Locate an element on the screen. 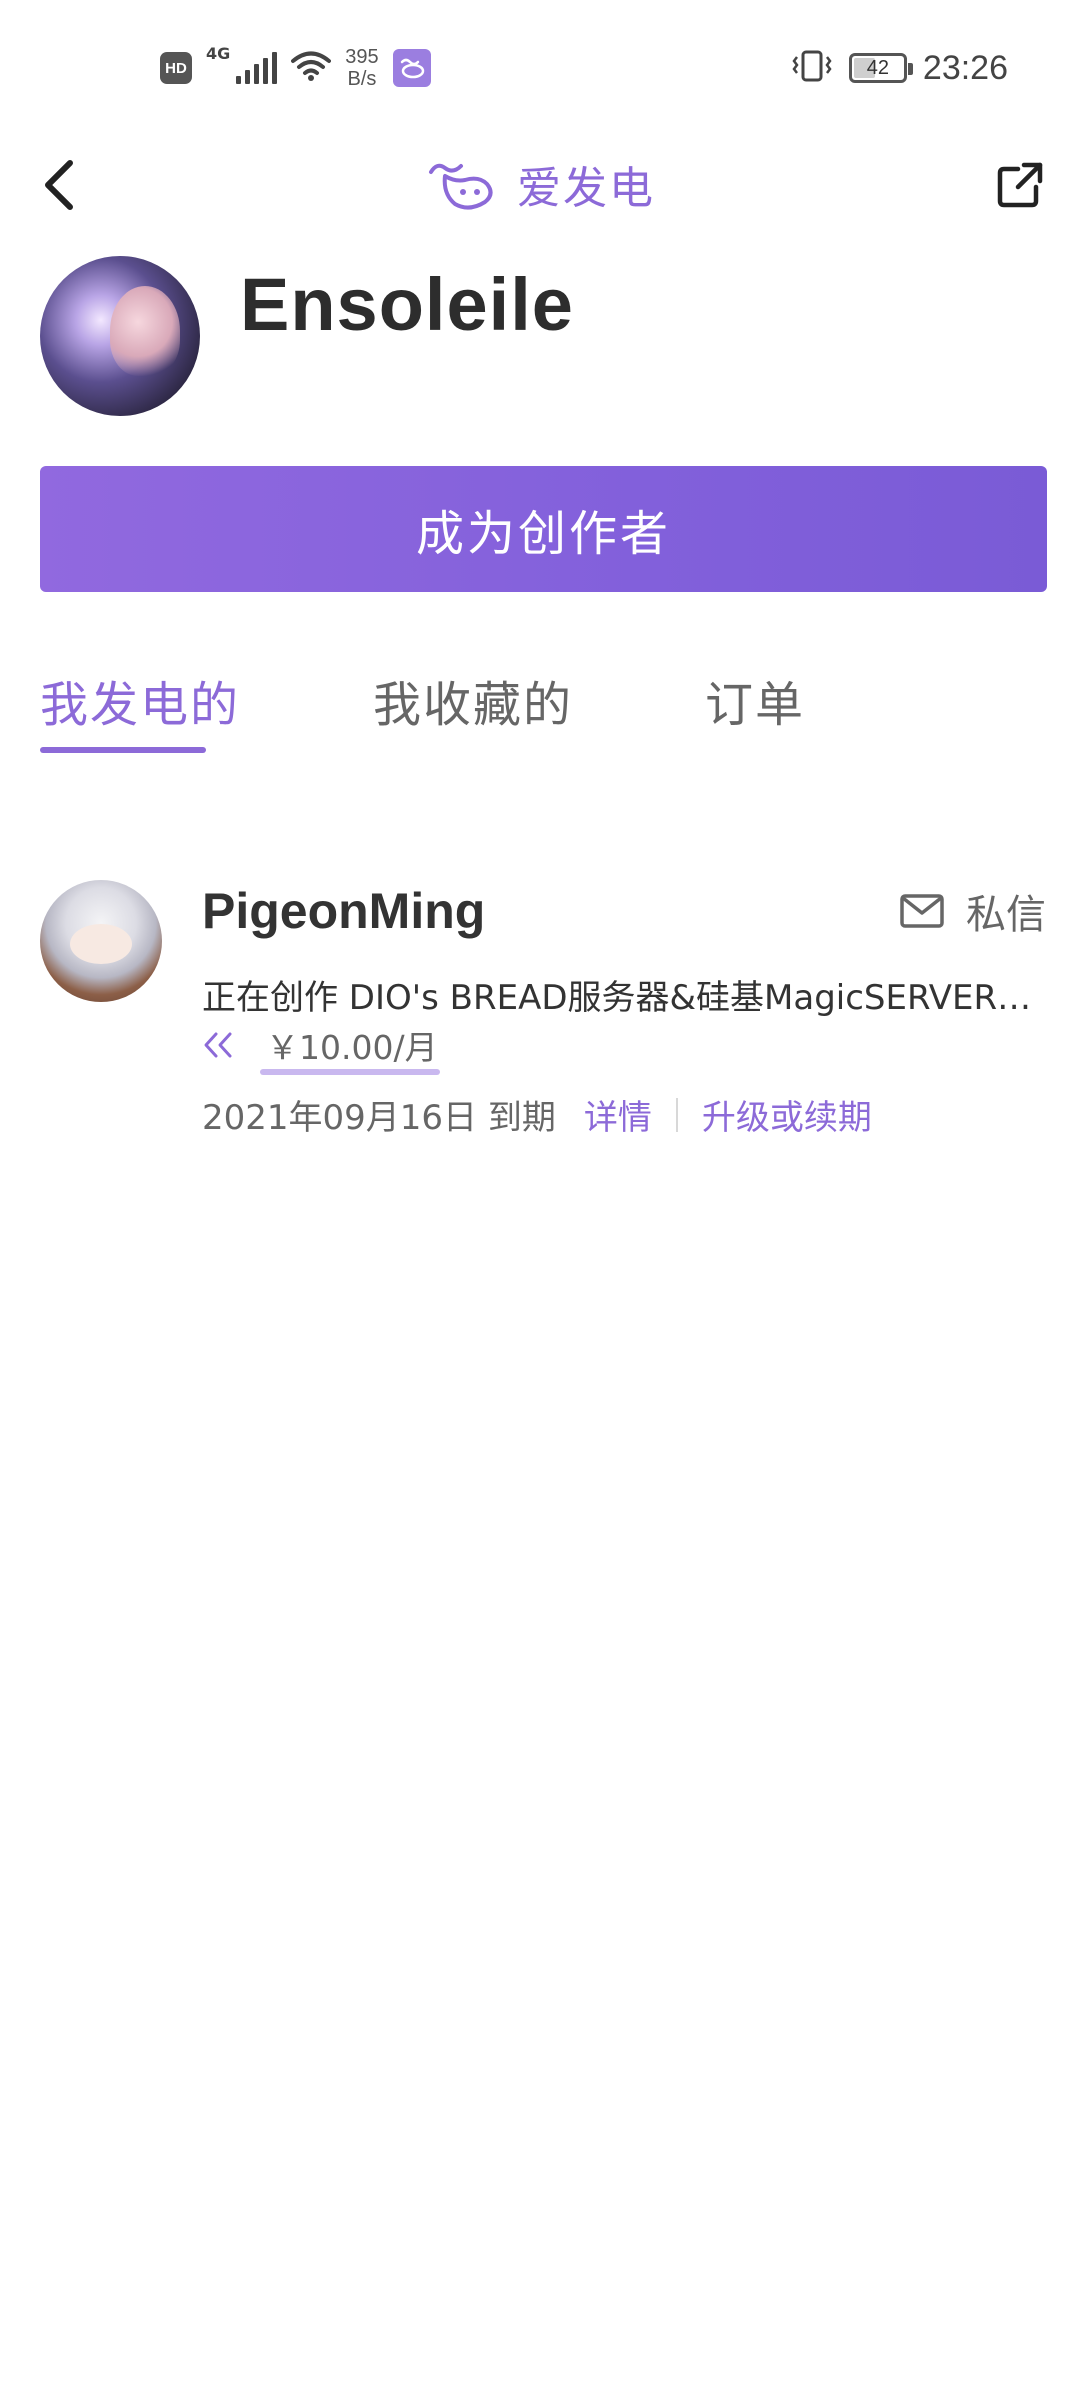  expiry-date: 2021年09月16日 到期 is located at coordinates (379, 1118).